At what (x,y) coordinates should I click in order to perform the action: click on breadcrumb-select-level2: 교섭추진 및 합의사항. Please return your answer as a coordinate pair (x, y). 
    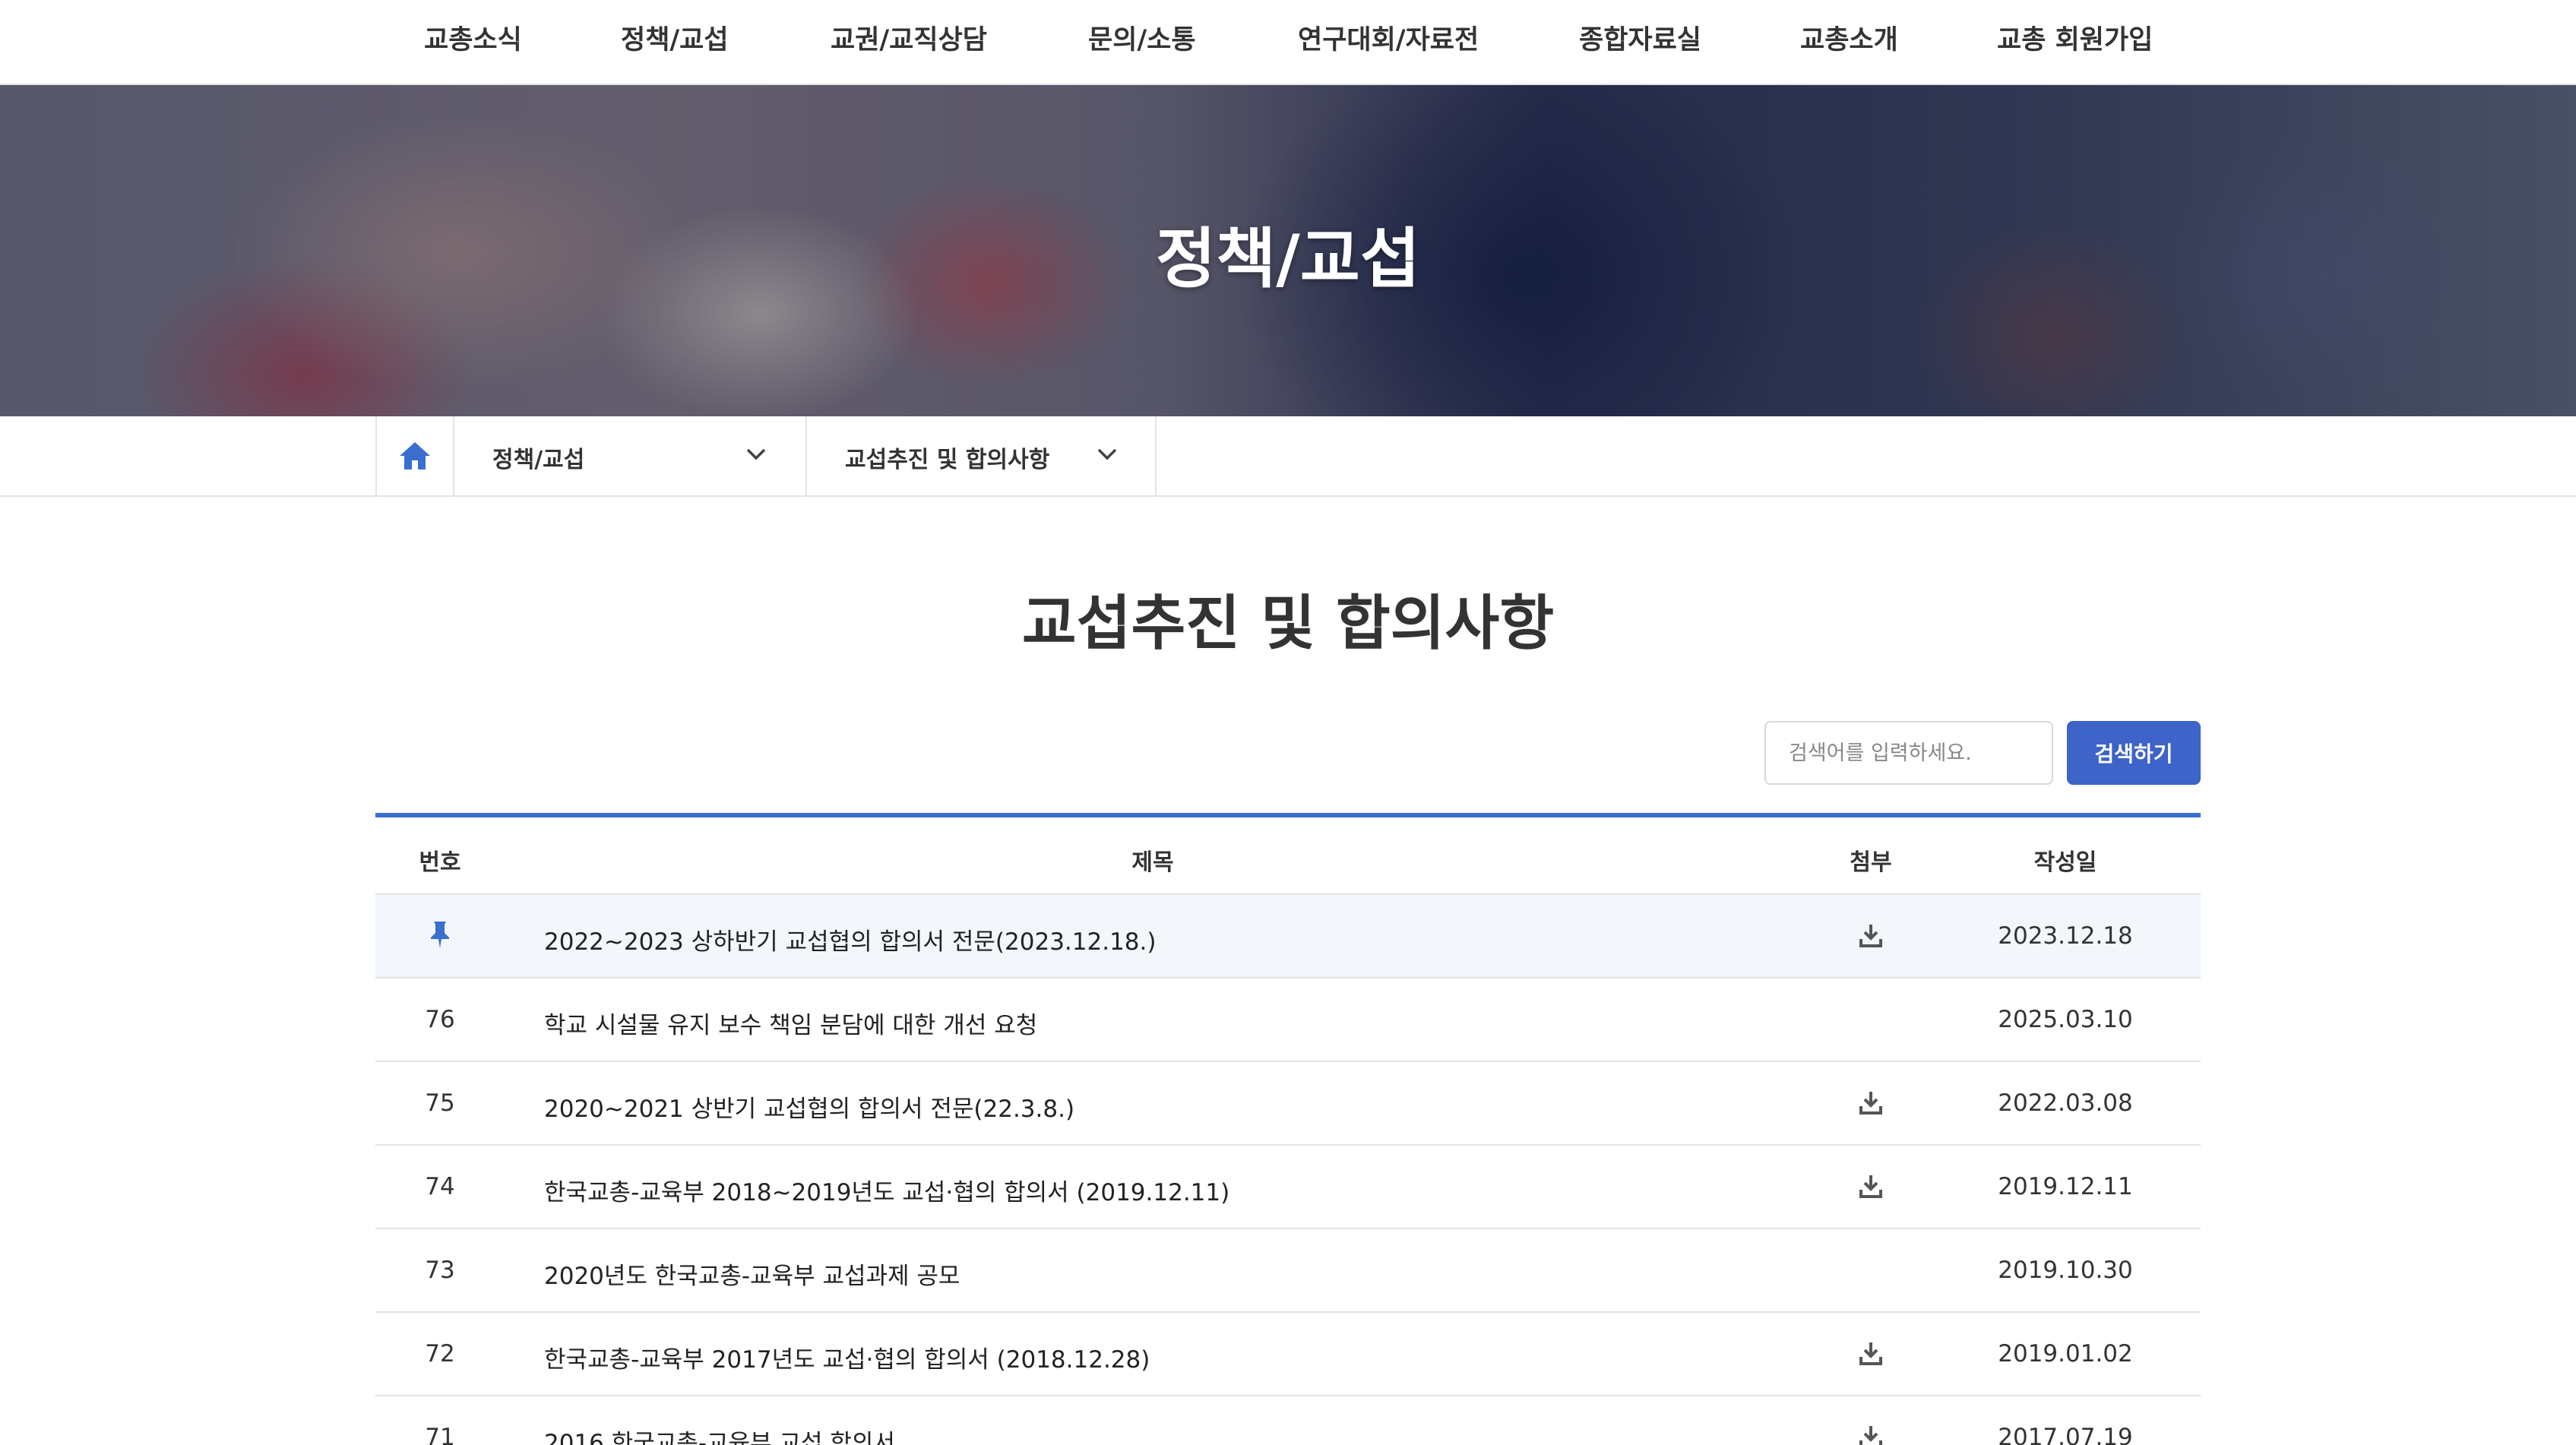
    Looking at the image, I should click on (982, 456).